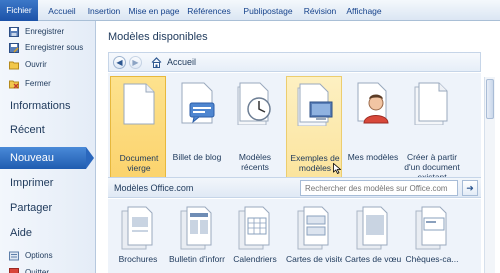 The image size is (500, 273). I want to click on tile-cartes-de-voeux: Cartes de vœux, so click(373, 237).